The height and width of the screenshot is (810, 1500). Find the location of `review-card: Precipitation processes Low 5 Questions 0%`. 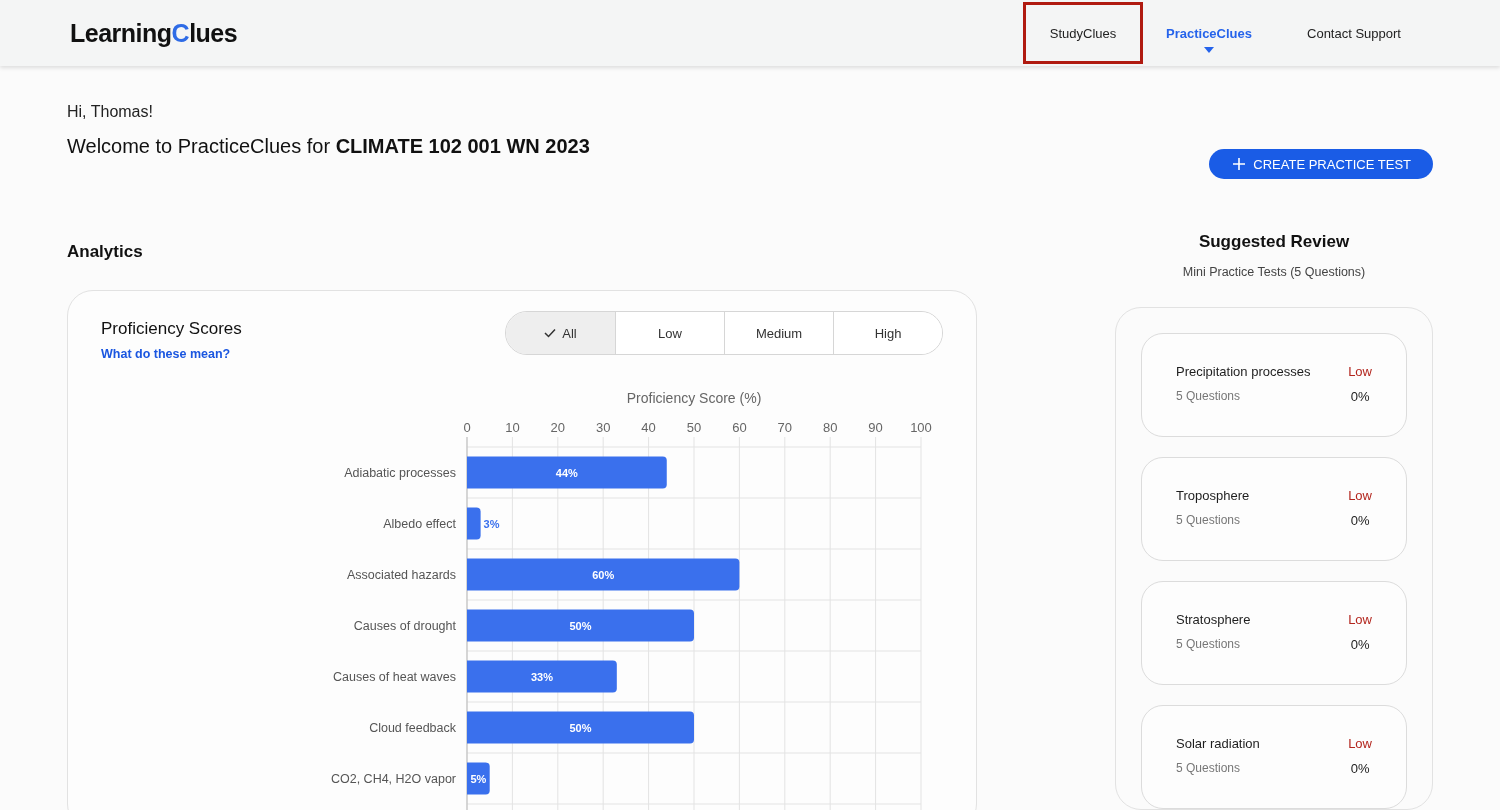

review-card: Precipitation processes Low 5 Questions 0% is located at coordinates (1274, 385).